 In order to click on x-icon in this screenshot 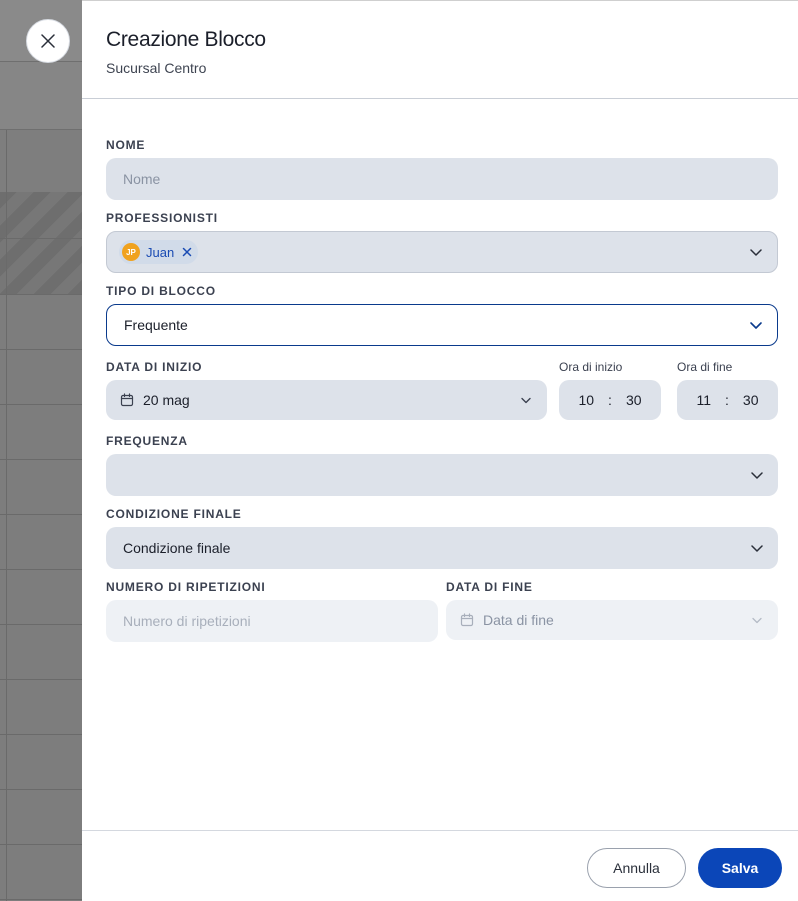, I will do `click(187, 252)`.